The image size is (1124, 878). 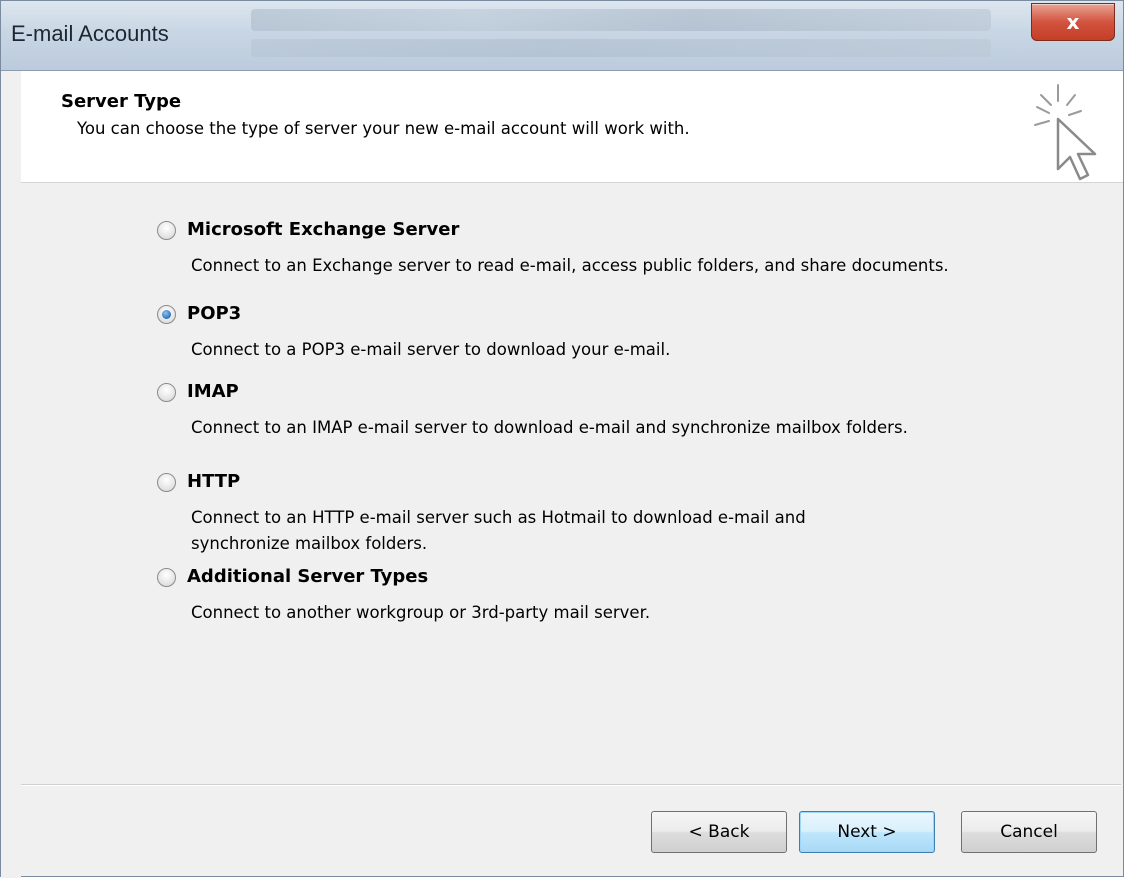 What do you see at coordinates (166, 392) in the screenshot?
I see `imap-radio` at bounding box center [166, 392].